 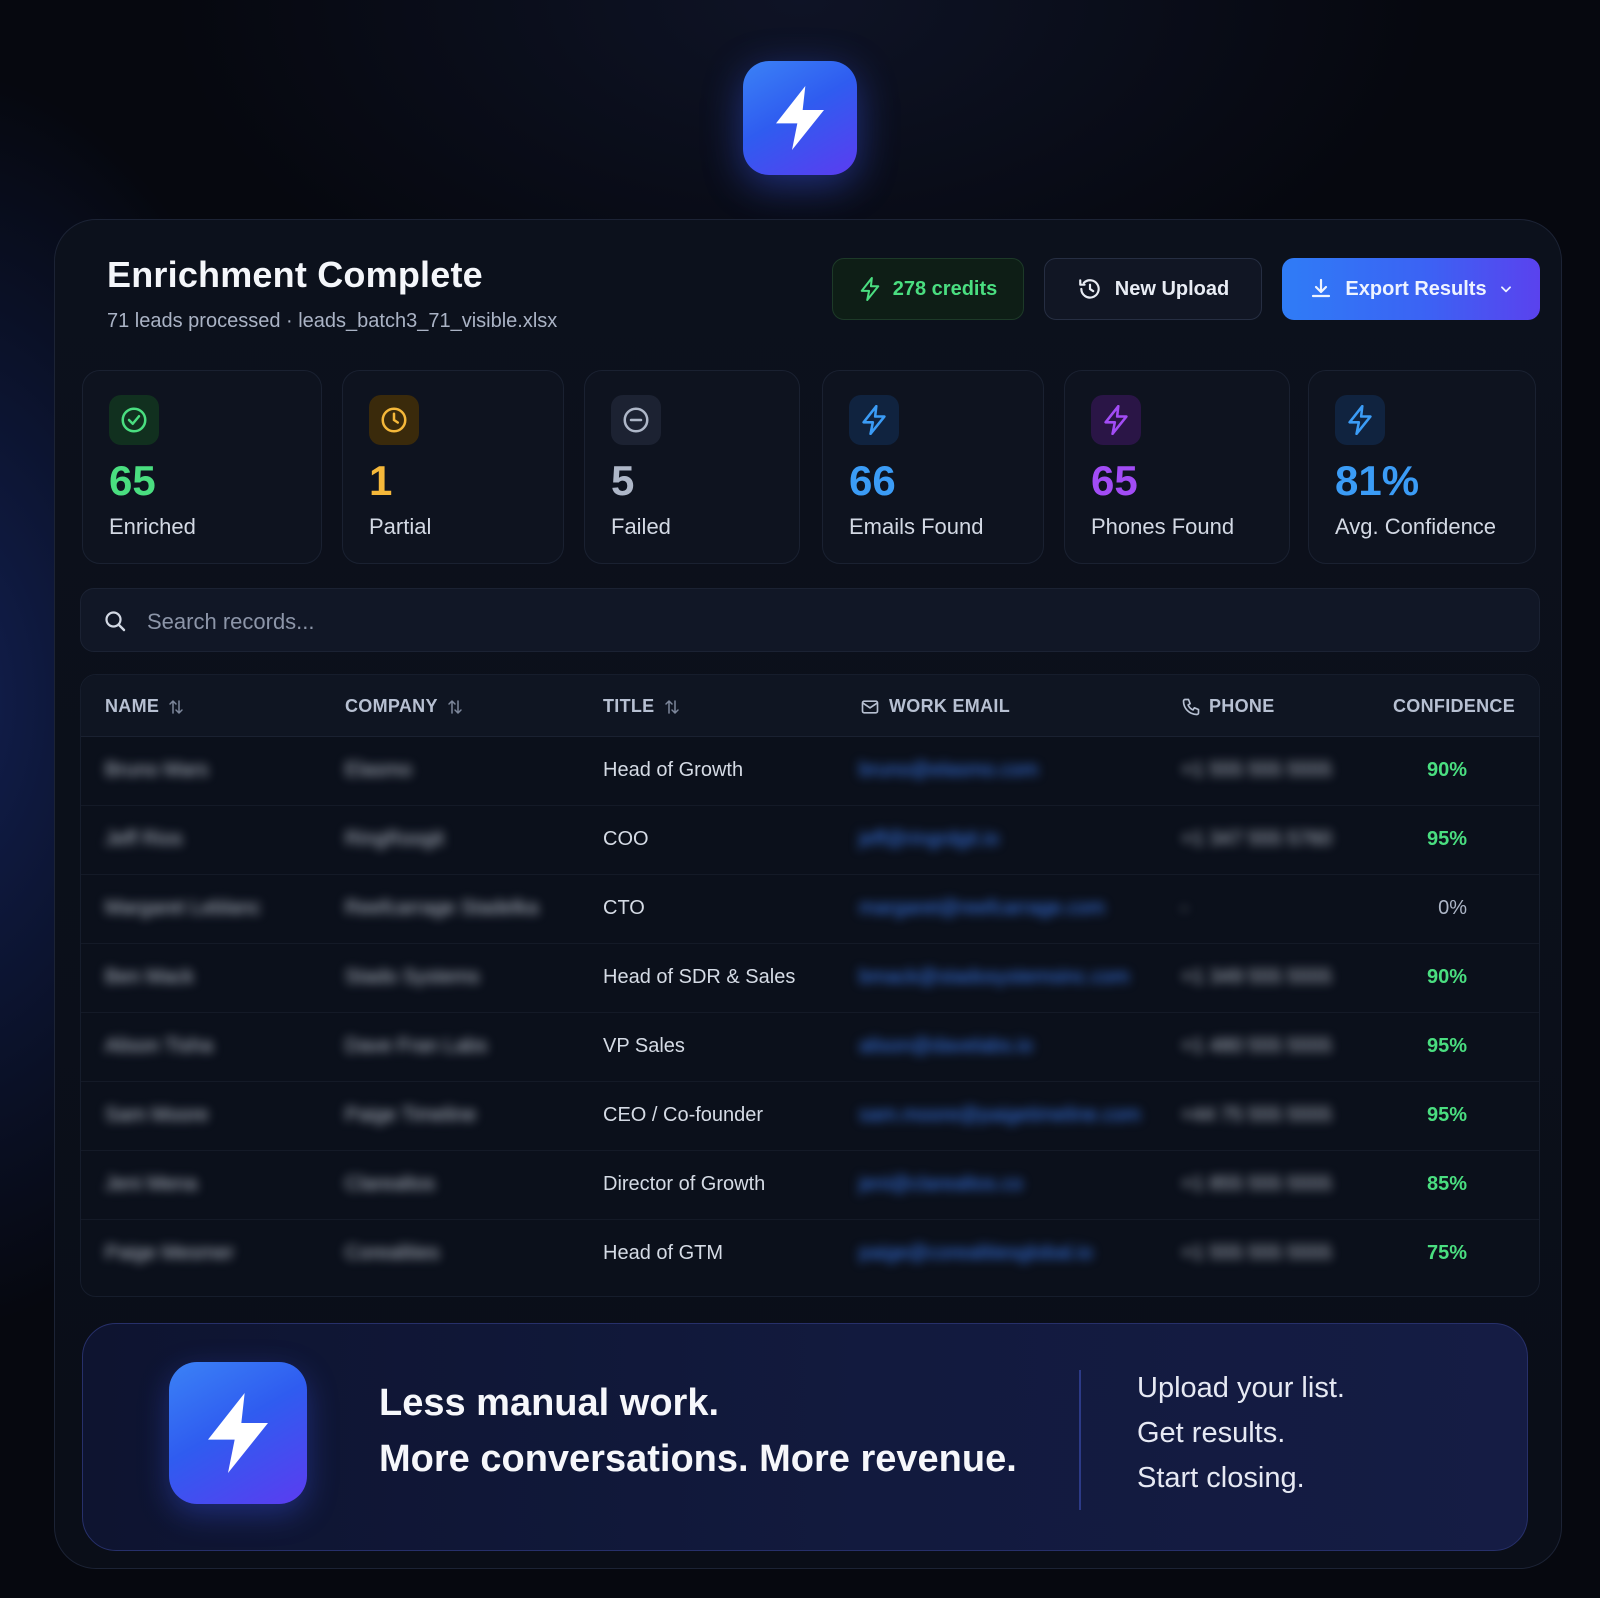 What do you see at coordinates (149, 977) in the screenshot?
I see `cell-name: Ben Mack` at bounding box center [149, 977].